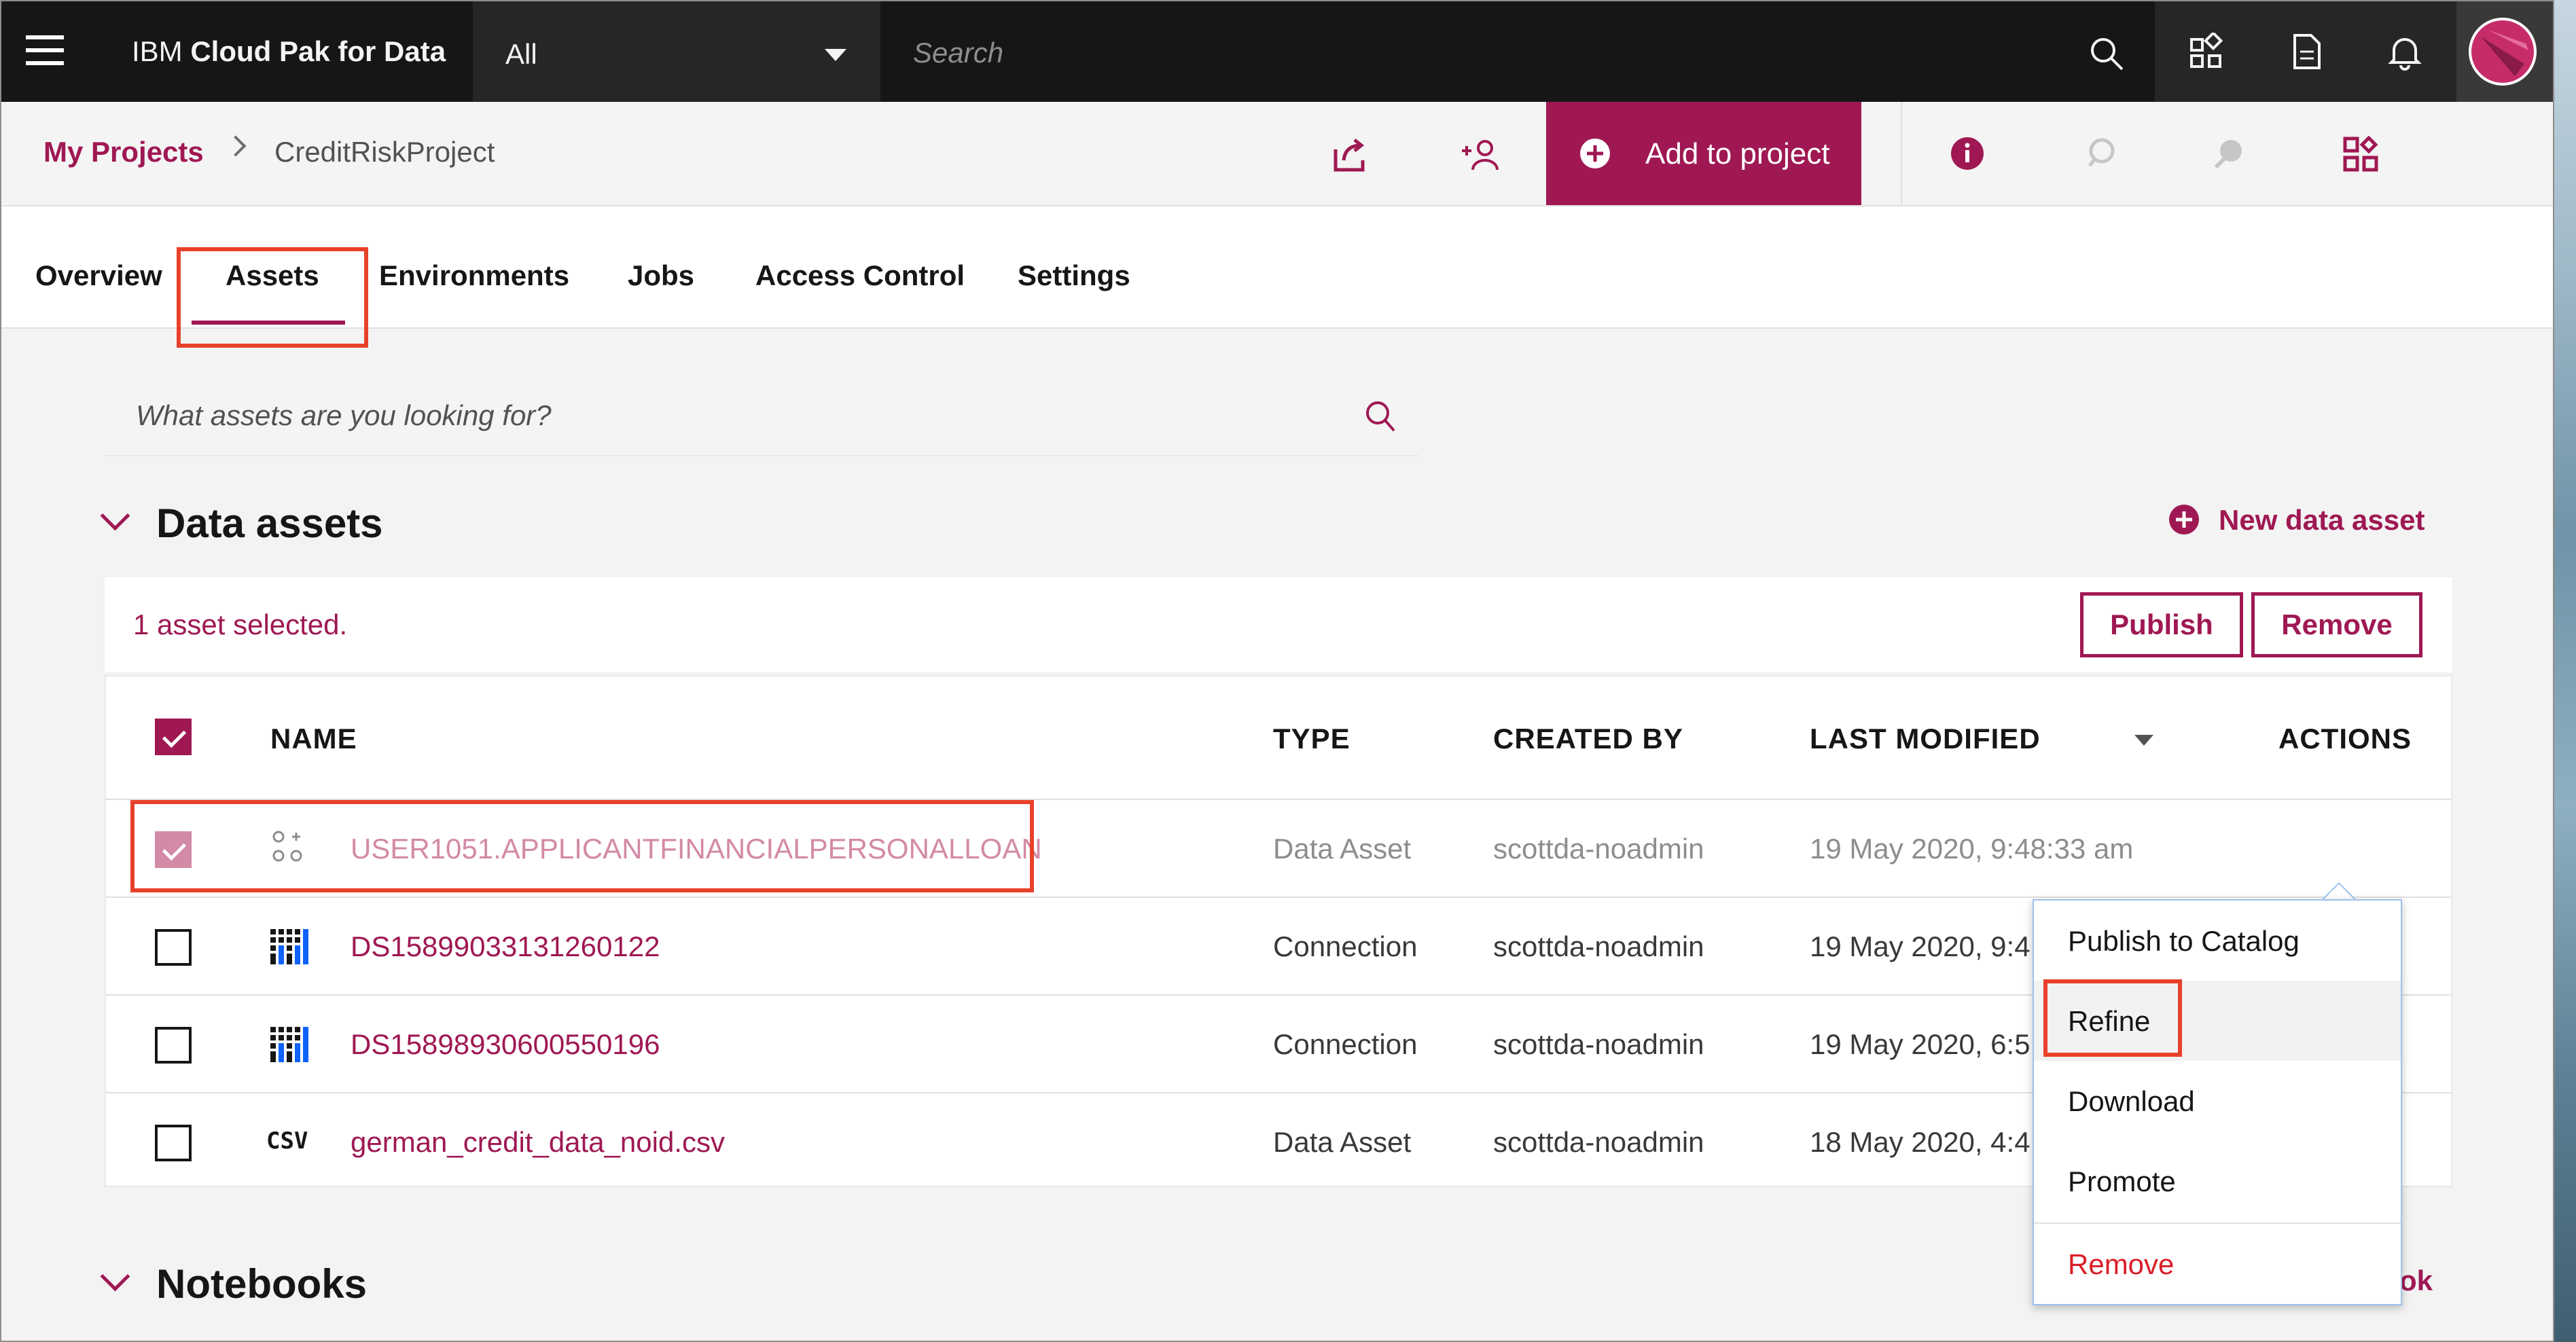 Image resolution: width=2576 pixels, height=1342 pixels. I want to click on activity-icon, so click(2228, 154).